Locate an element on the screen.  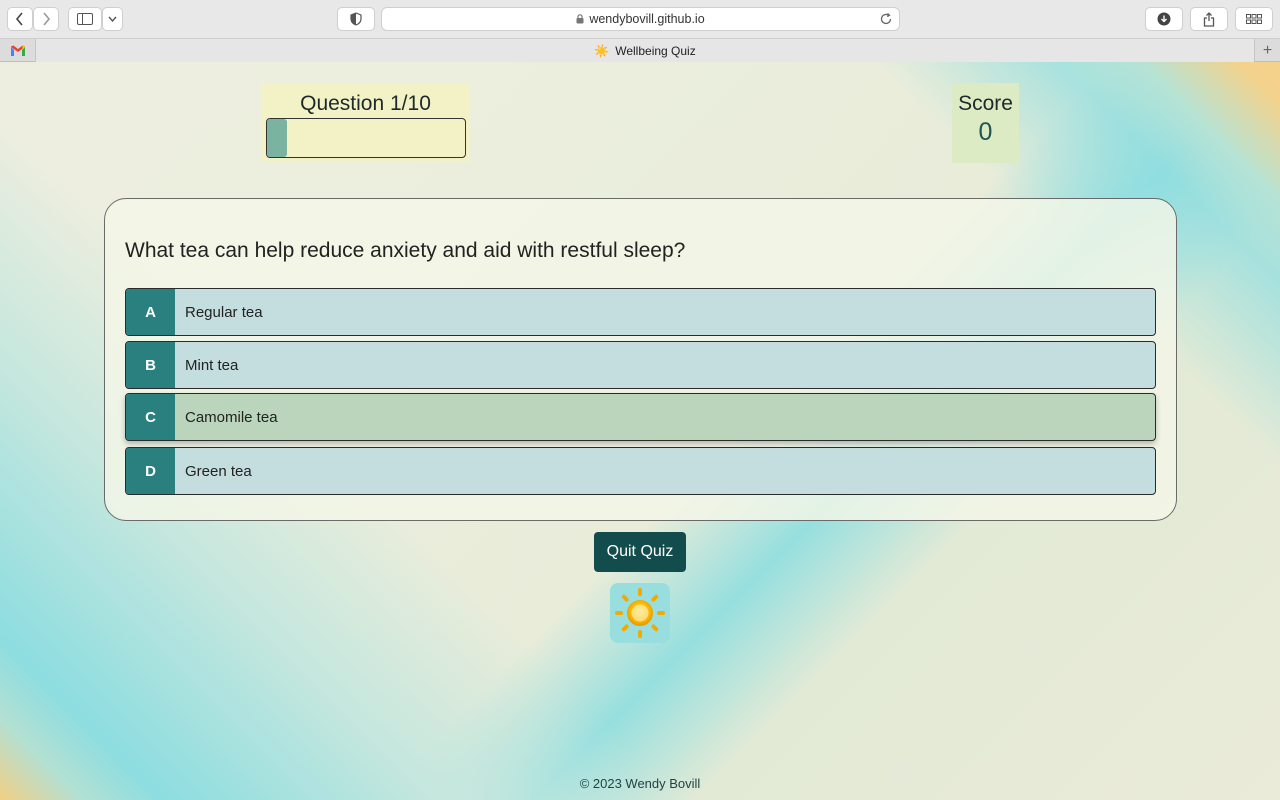
browser-toolbar: wendybovill.github.io is located at coordinates (640, 19).